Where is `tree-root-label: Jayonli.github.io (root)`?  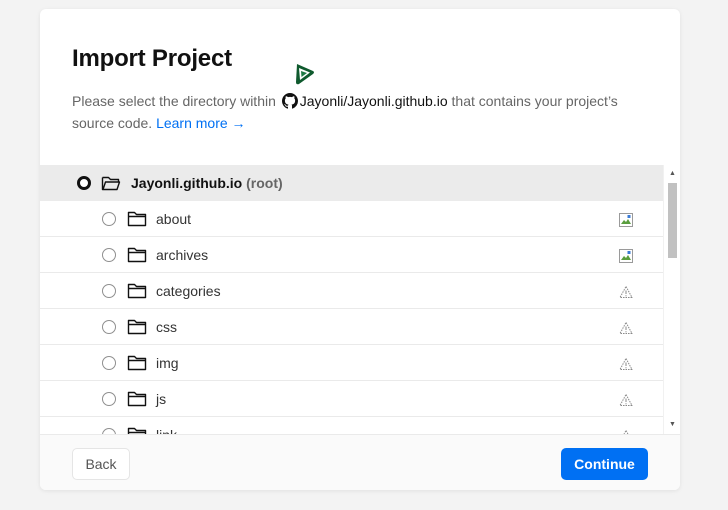
tree-root-label: Jayonli.github.io (root) is located at coordinates (207, 183).